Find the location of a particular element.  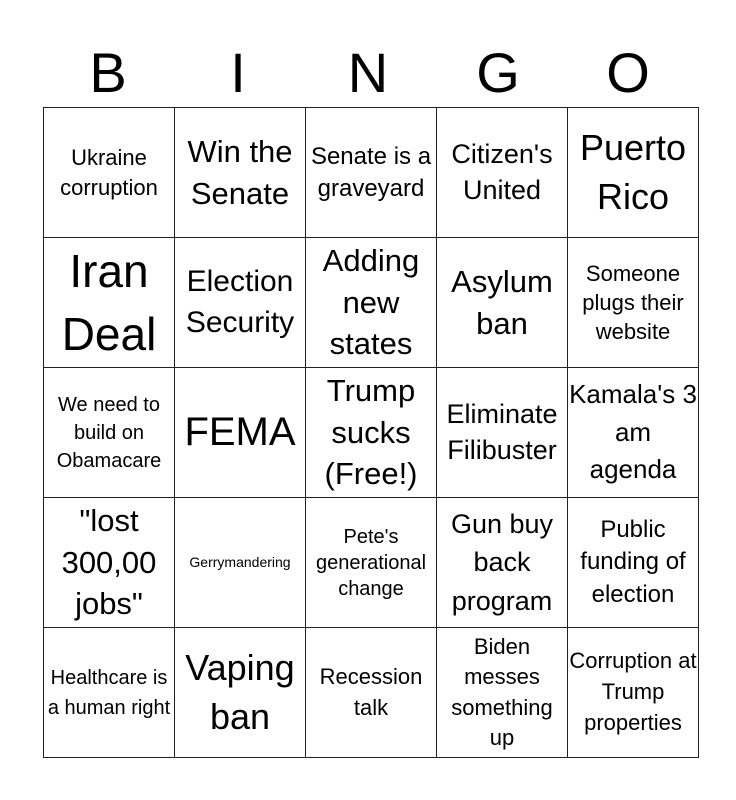

bingo-cell: Gerrymandering is located at coordinates (240, 562).